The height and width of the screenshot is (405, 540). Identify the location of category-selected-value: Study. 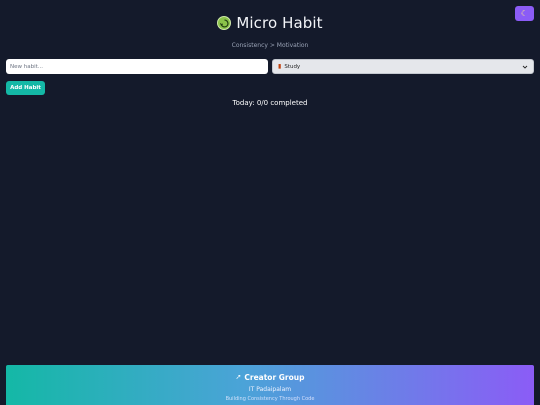
(292, 66).